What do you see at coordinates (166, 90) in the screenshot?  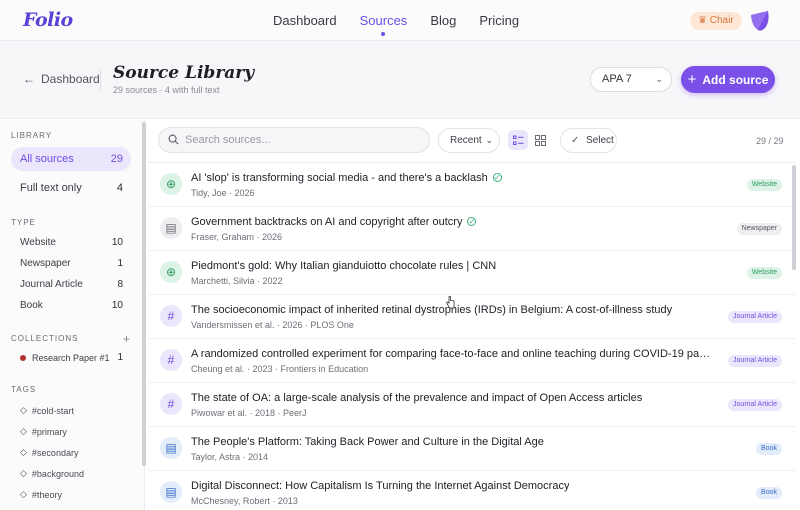 I see `page-subtitle: 29 sources · 4 with full text` at bounding box center [166, 90].